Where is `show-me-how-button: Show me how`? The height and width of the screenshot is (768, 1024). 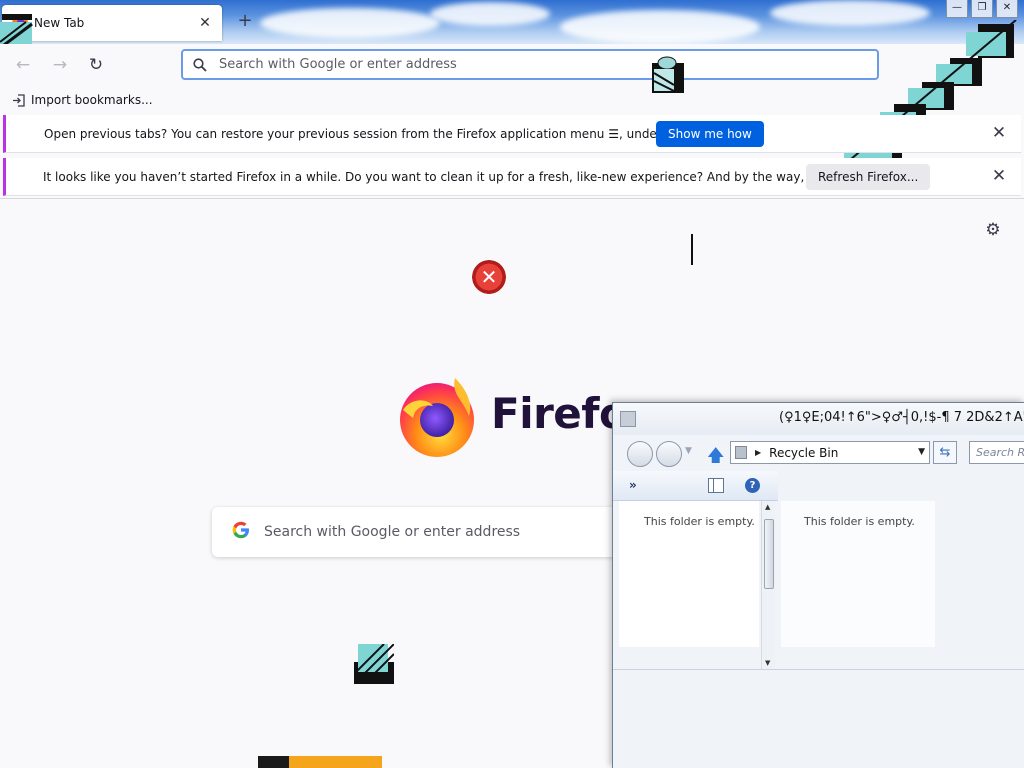 show-me-how-button: Show me how is located at coordinates (710, 134).